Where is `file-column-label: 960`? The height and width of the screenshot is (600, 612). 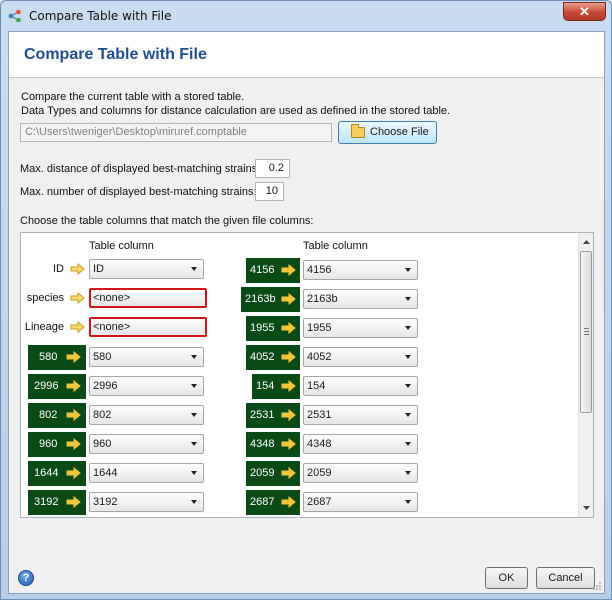 file-column-label: 960 is located at coordinates (57, 444).